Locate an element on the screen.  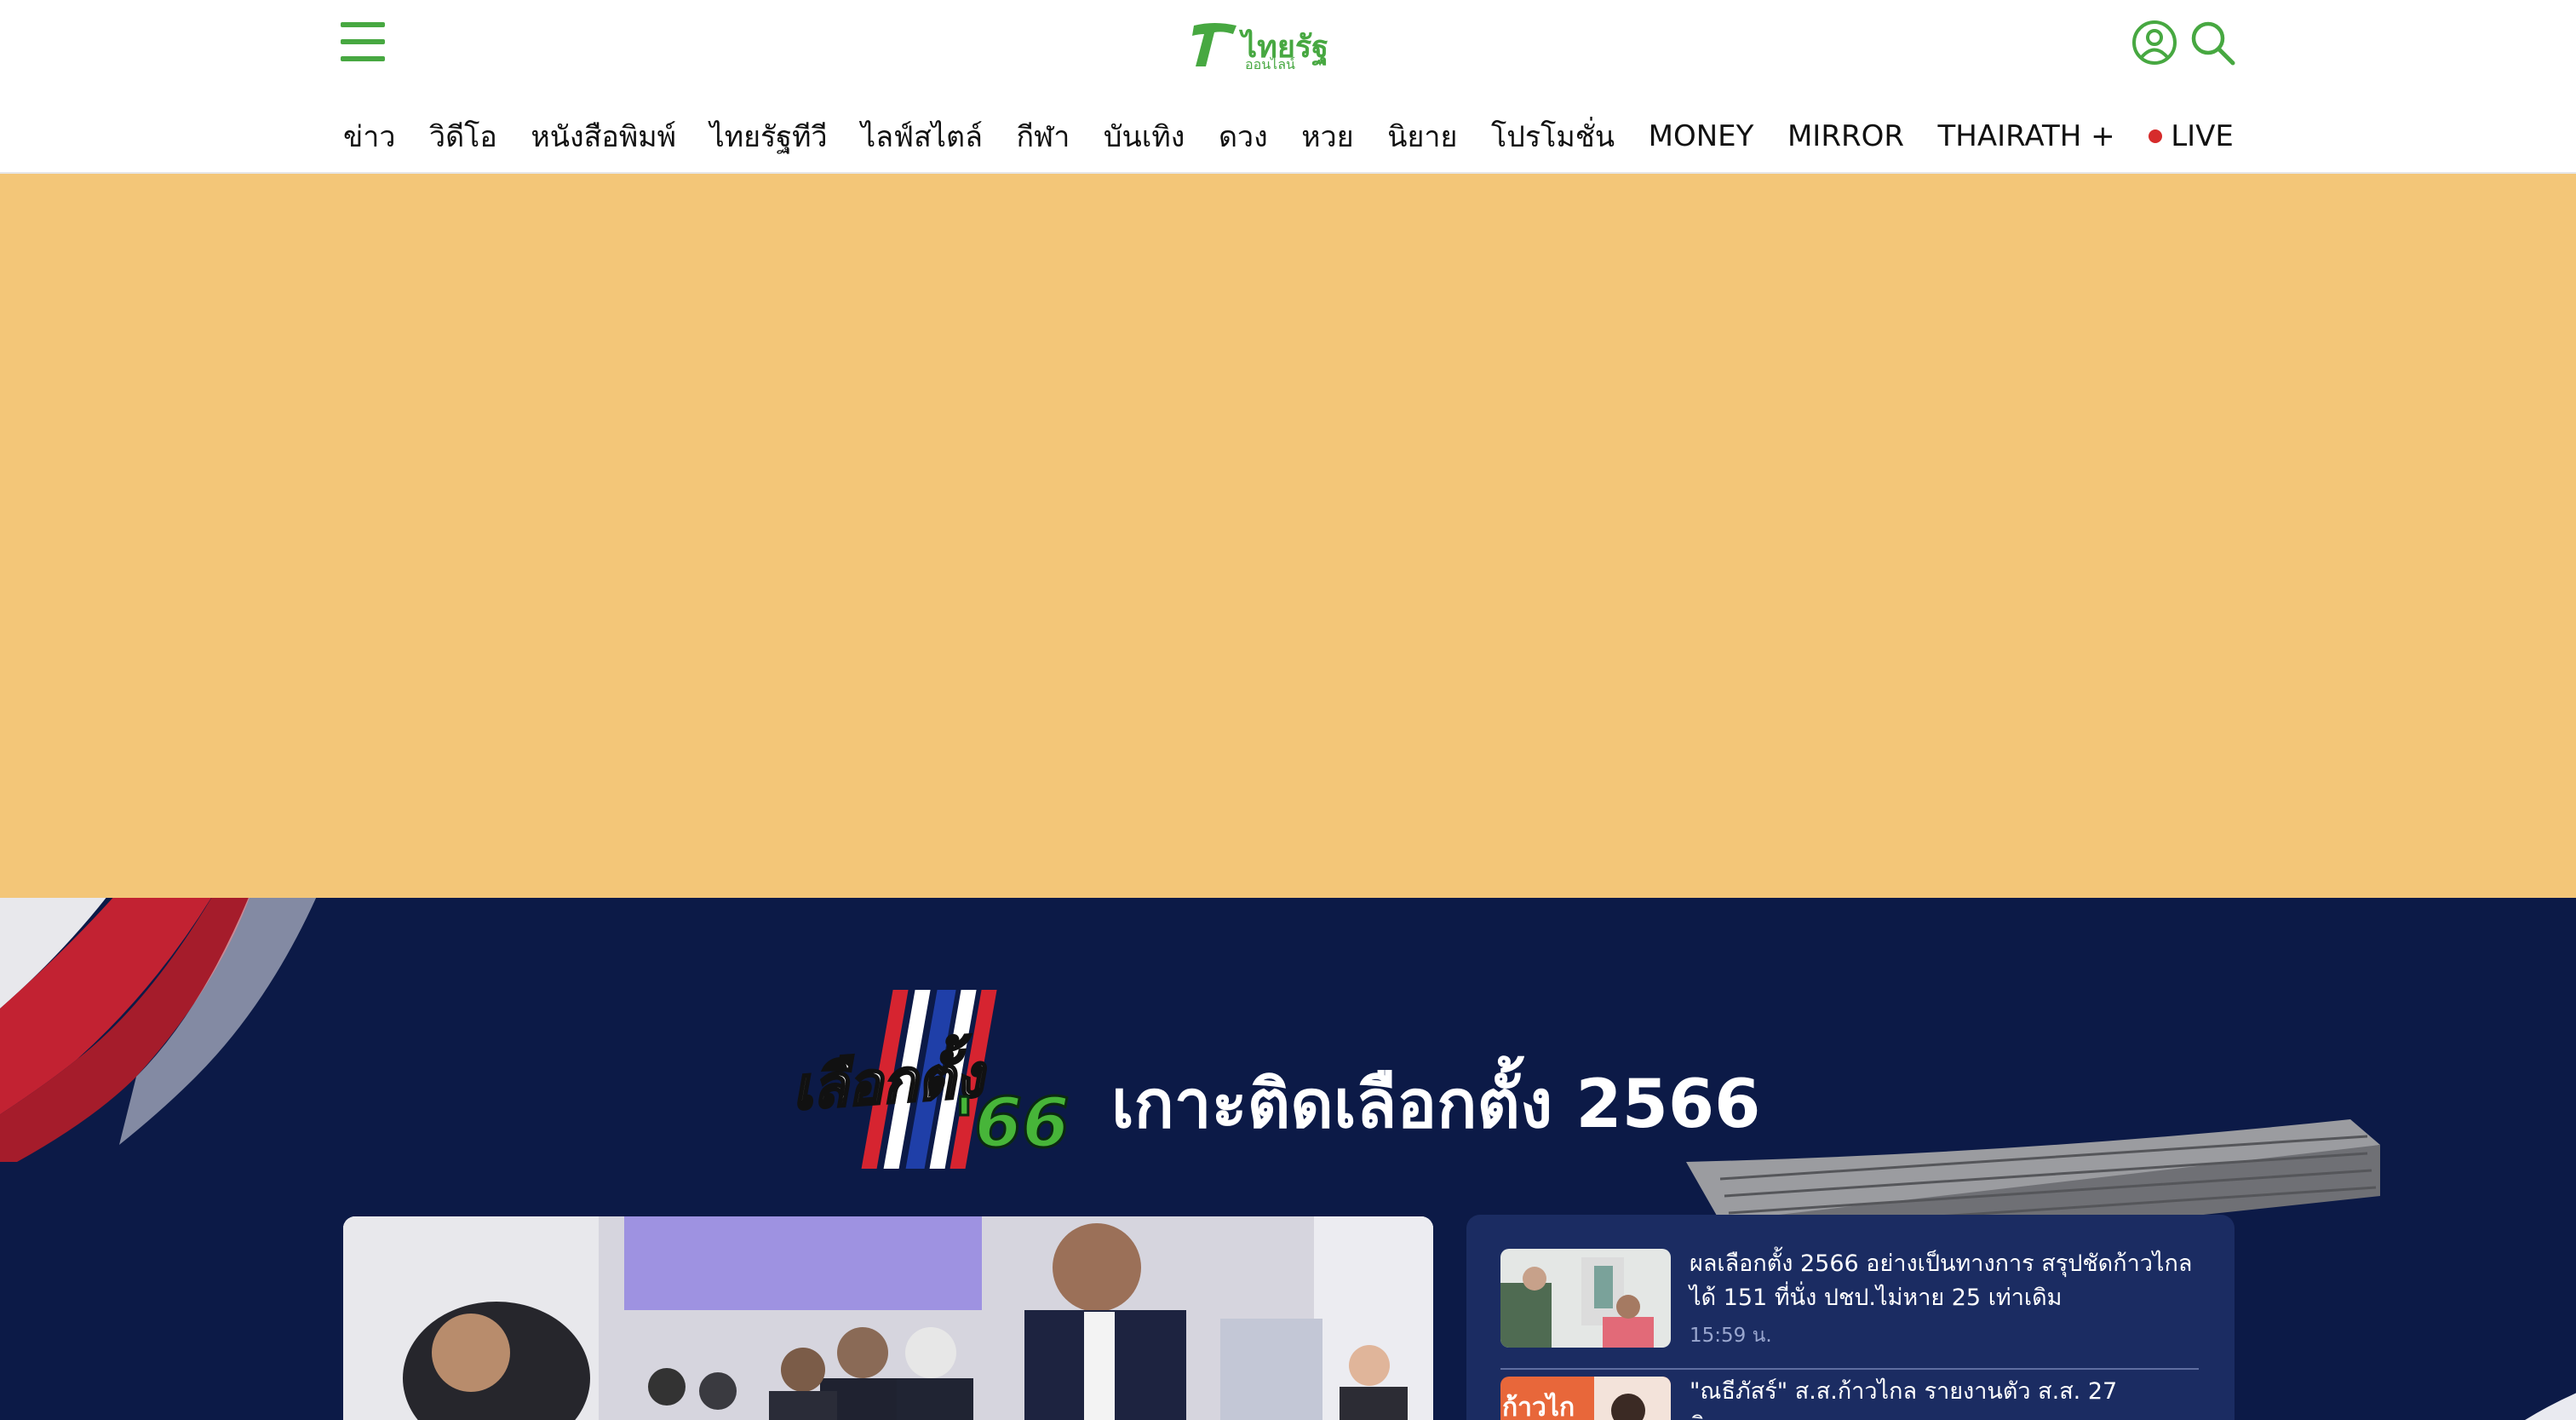
nav-item-live: LIVE is located at coordinates (2191, 136).